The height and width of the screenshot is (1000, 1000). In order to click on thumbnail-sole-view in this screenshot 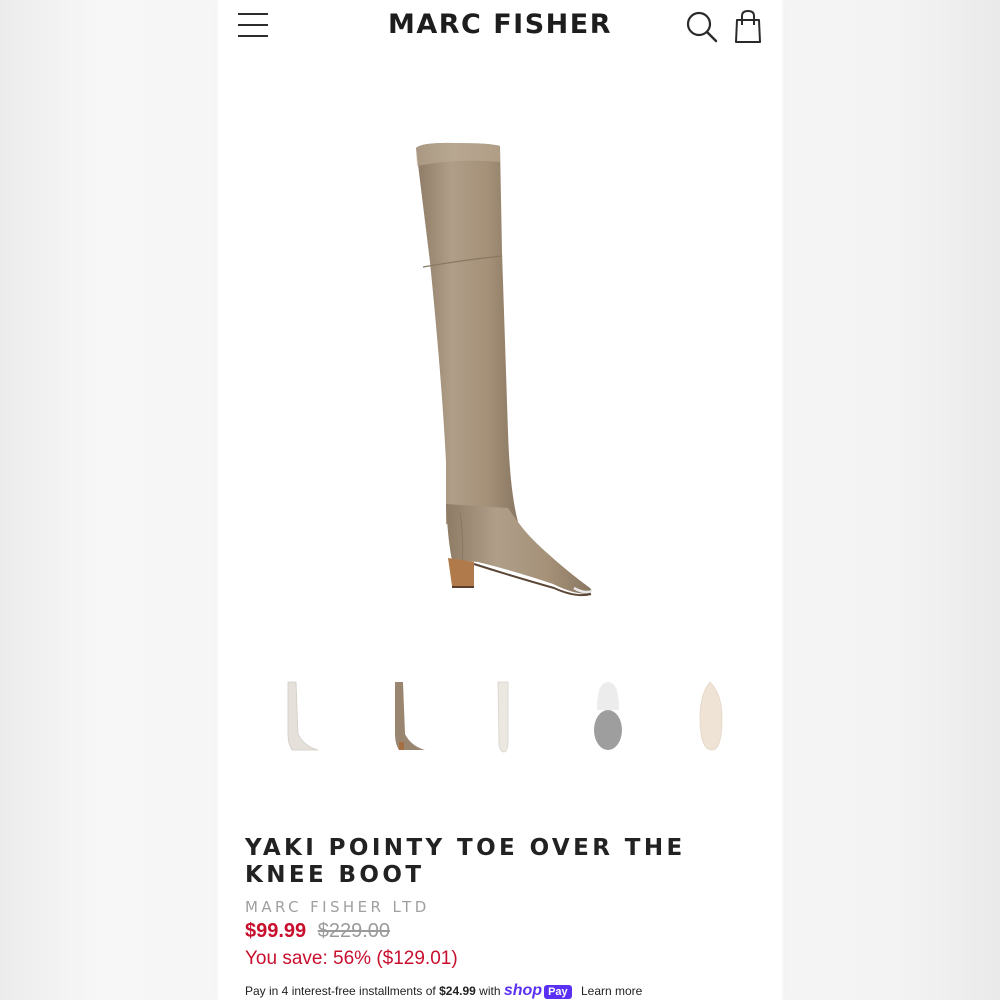, I will do `click(710, 716)`.